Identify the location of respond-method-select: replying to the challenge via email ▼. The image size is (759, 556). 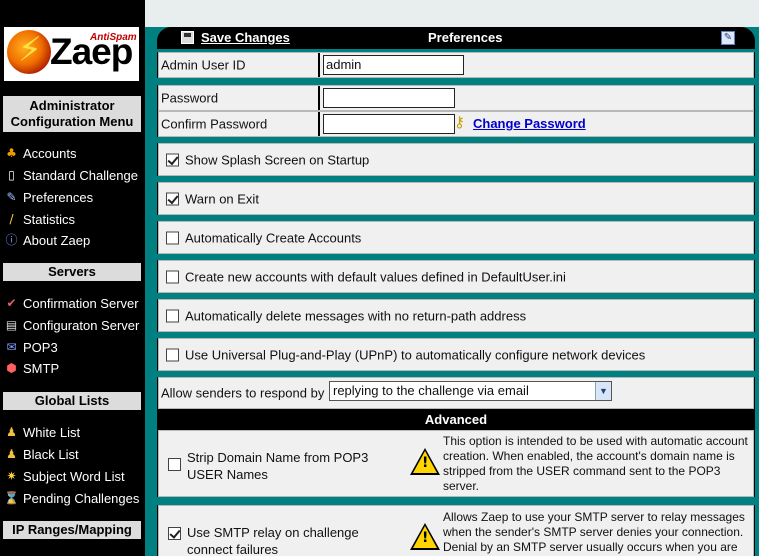
(470, 391).